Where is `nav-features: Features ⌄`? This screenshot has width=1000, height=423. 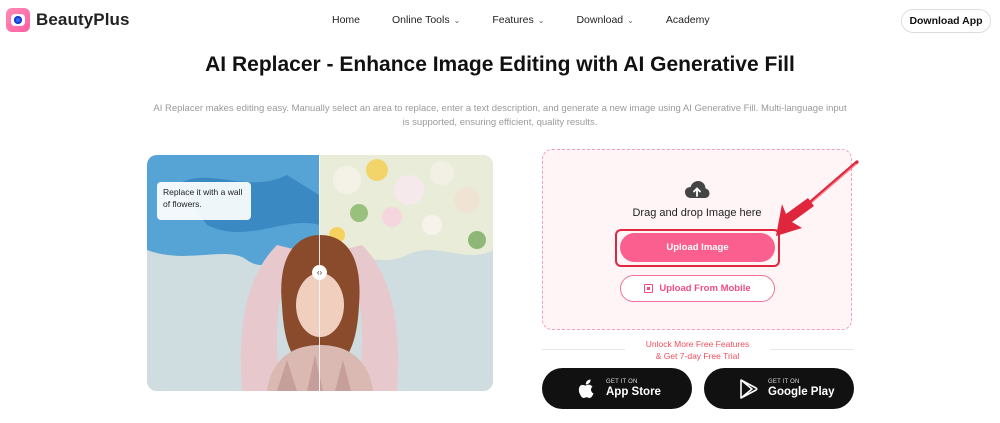 nav-features: Features ⌄ is located at coordinates (518, 20).